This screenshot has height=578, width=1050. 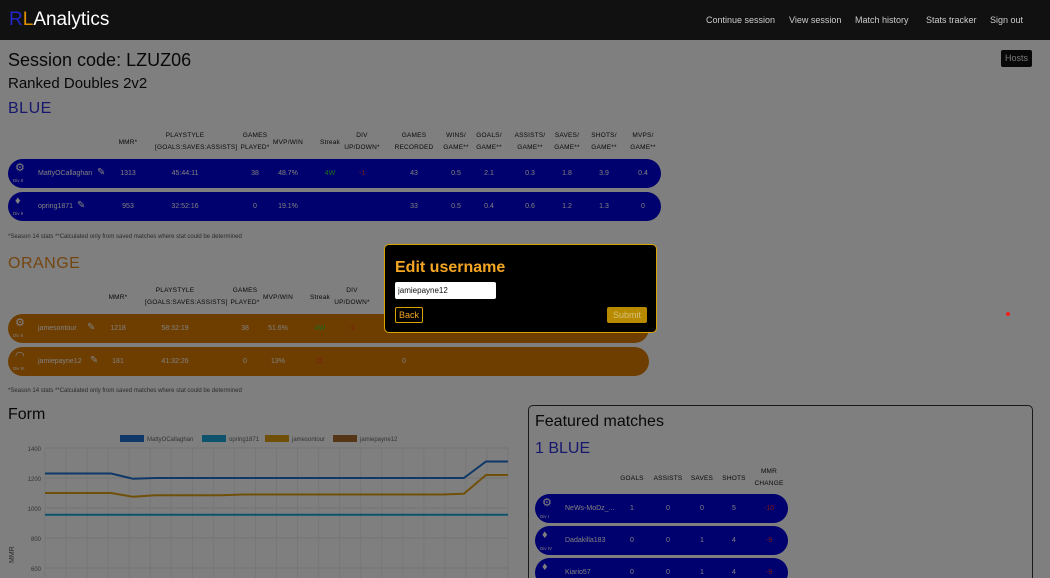 What do you see at coordinates (882, 20) in the screenshot?
I see `nav-match-history: Match history` at bounding box center [882, 20].